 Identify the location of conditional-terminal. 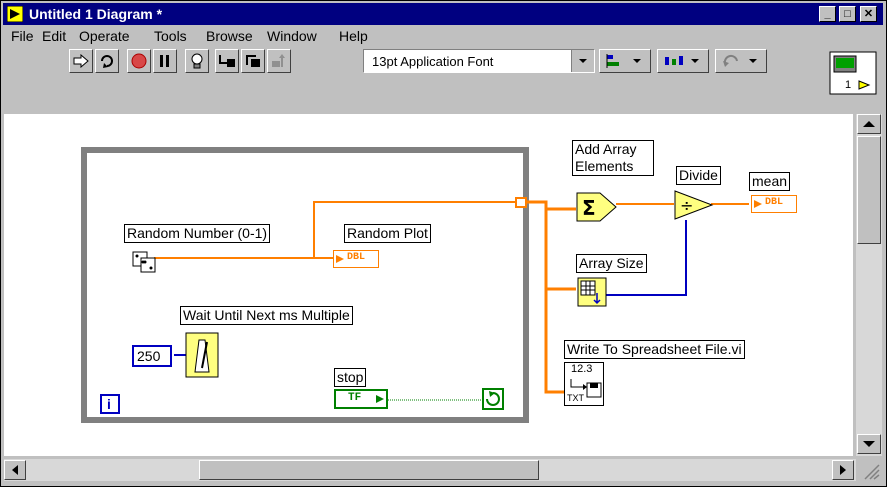
(493, 399).